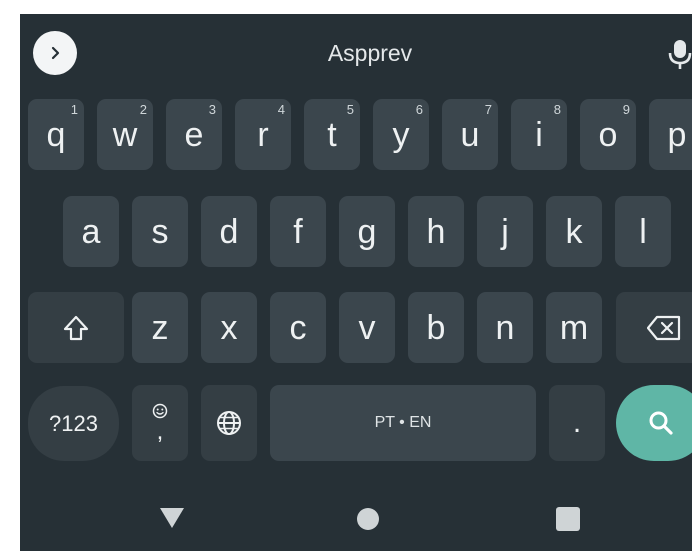 This screenshot has width=692, height=551. I want to click on key-label: g, so click(367, 231).